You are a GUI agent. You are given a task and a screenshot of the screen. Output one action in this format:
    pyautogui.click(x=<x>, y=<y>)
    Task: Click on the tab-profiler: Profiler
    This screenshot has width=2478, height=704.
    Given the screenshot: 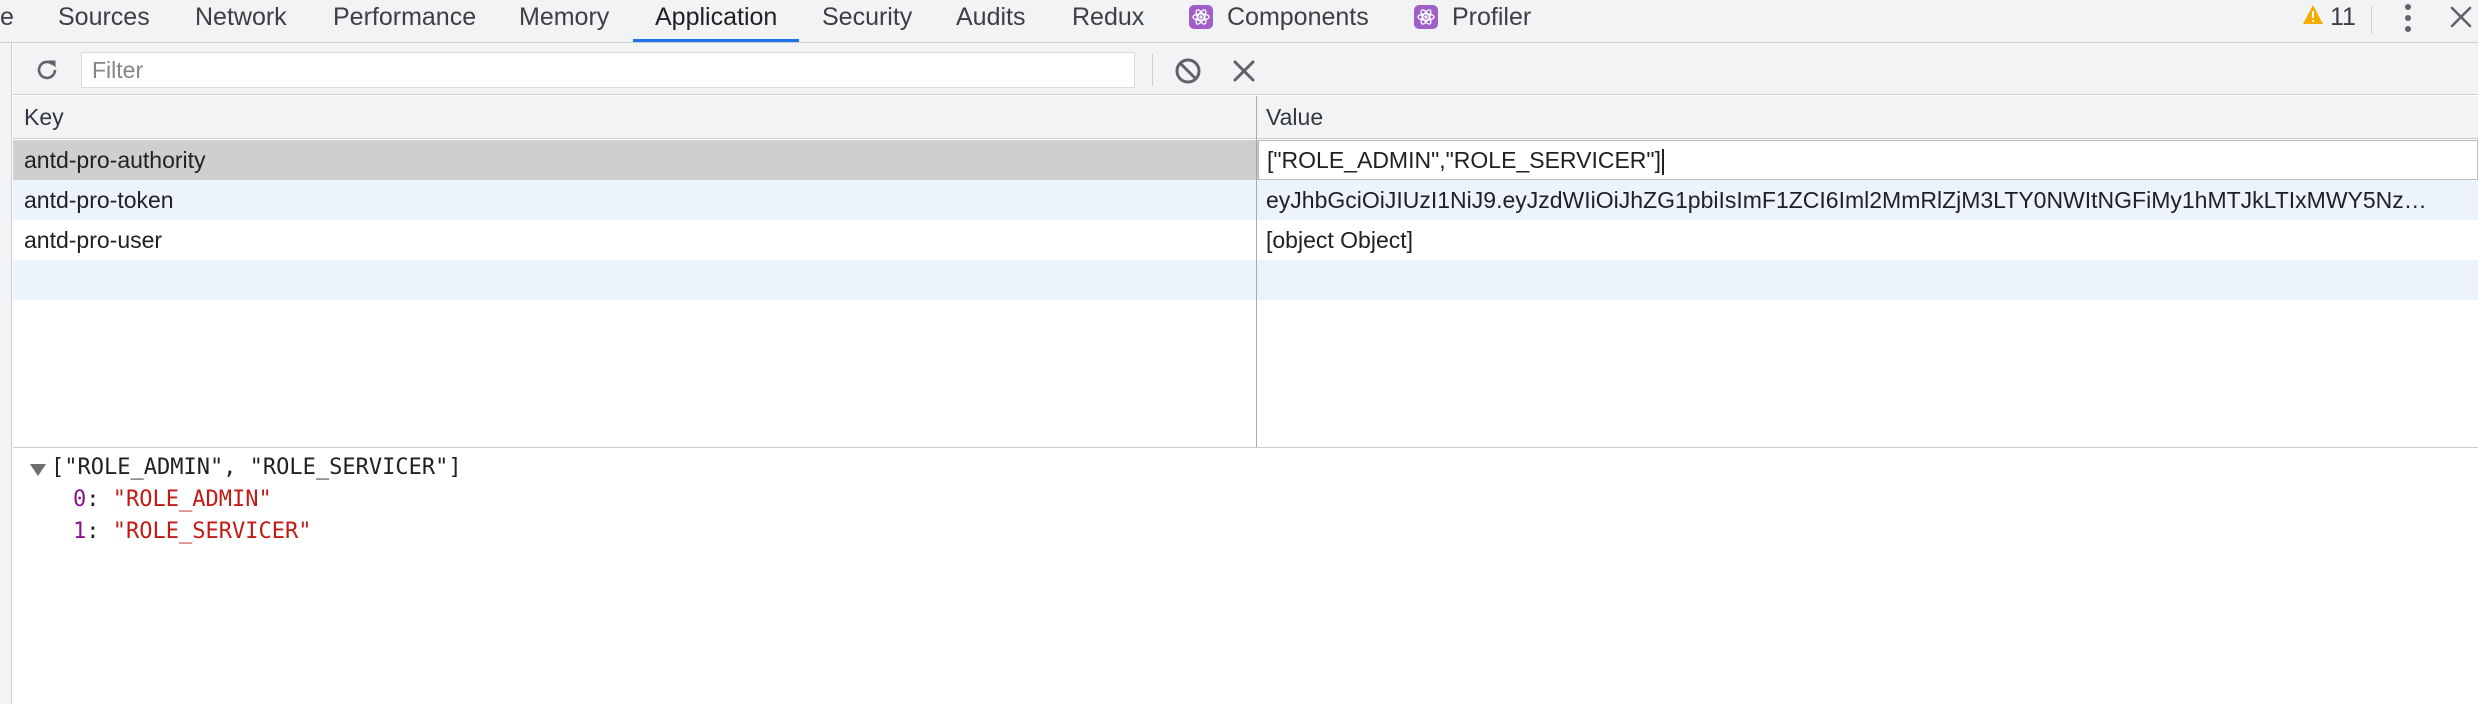 What is the action you would take?
    pyautogui.click(x=1491, y=21)
    